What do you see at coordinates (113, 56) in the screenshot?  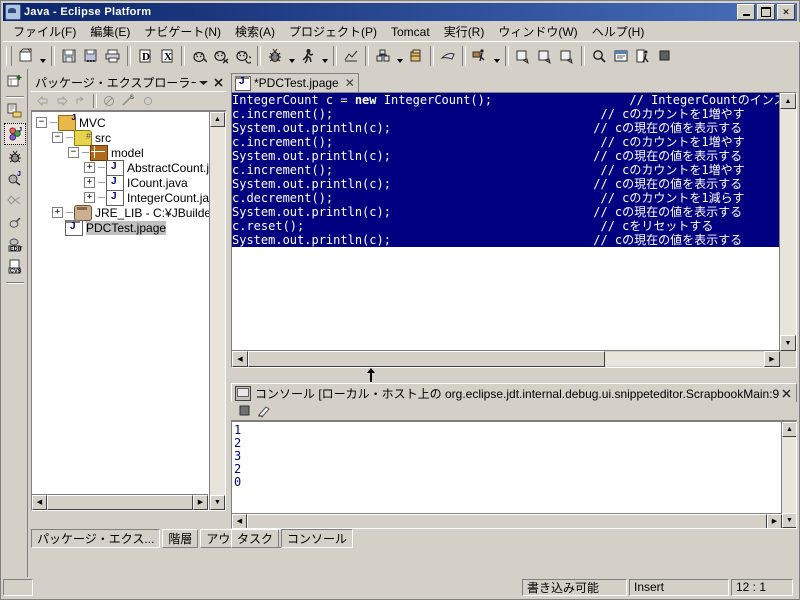 I see `print-button` at bounding box center [113, 56].